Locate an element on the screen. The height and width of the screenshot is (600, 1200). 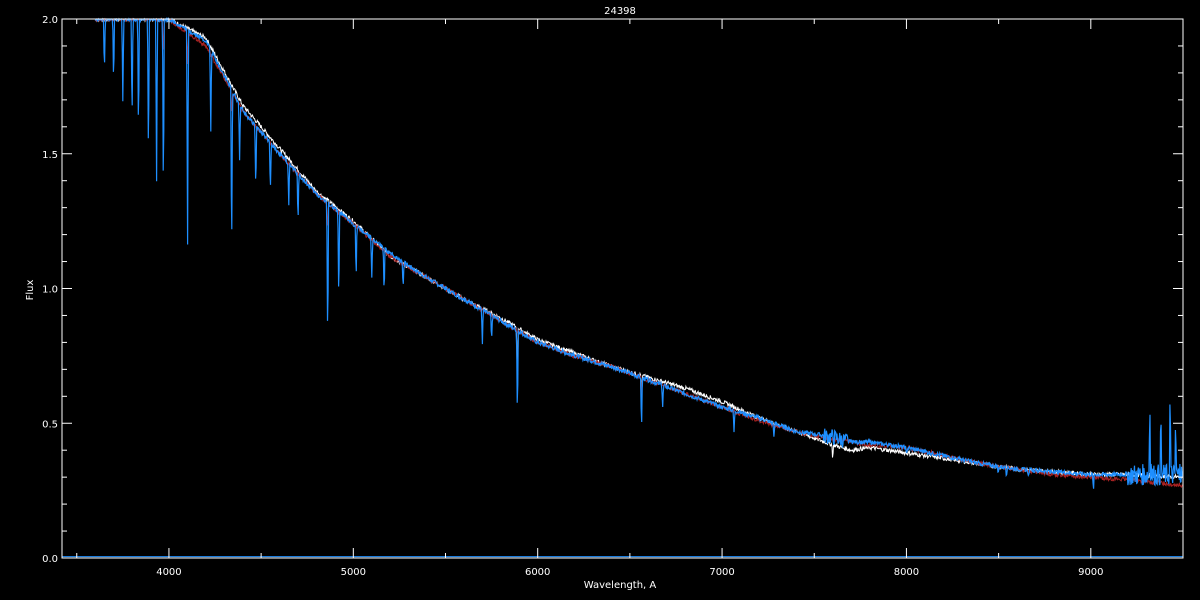
y-axis-label: Flux is located at coordinates (30, 290).